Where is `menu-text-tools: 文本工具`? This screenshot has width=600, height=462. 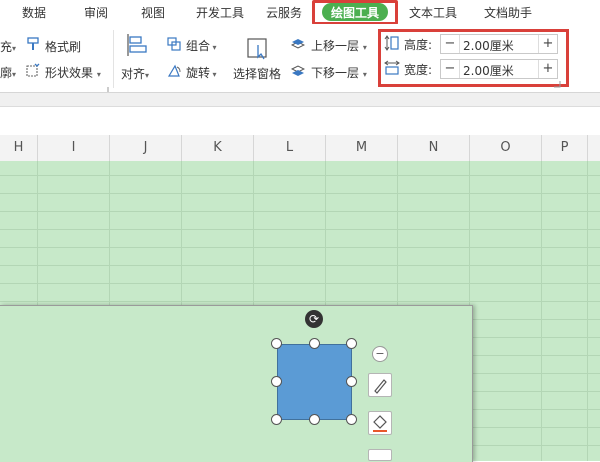
menu-text-tools: 文本工具 is located at coordinates (433, 12).